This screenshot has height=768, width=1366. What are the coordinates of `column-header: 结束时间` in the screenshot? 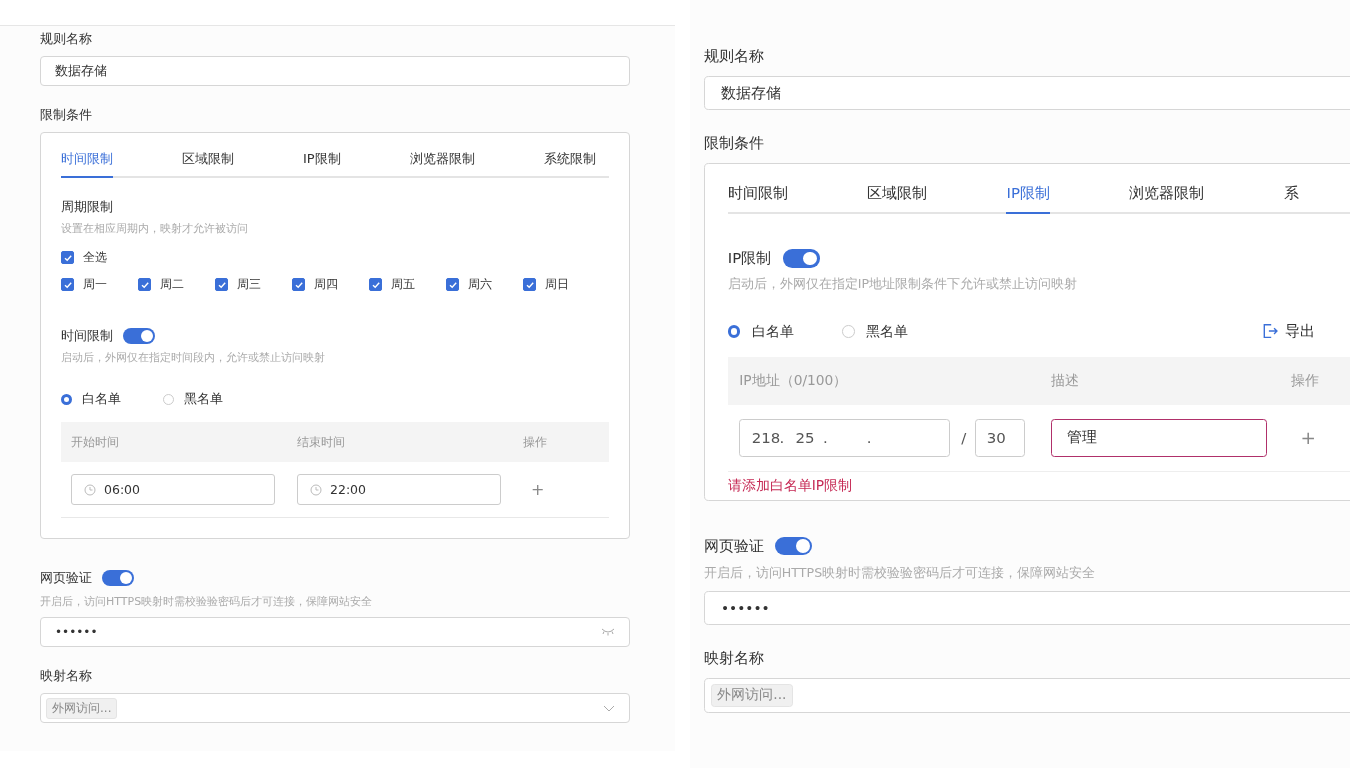 It's located at (321, 442).